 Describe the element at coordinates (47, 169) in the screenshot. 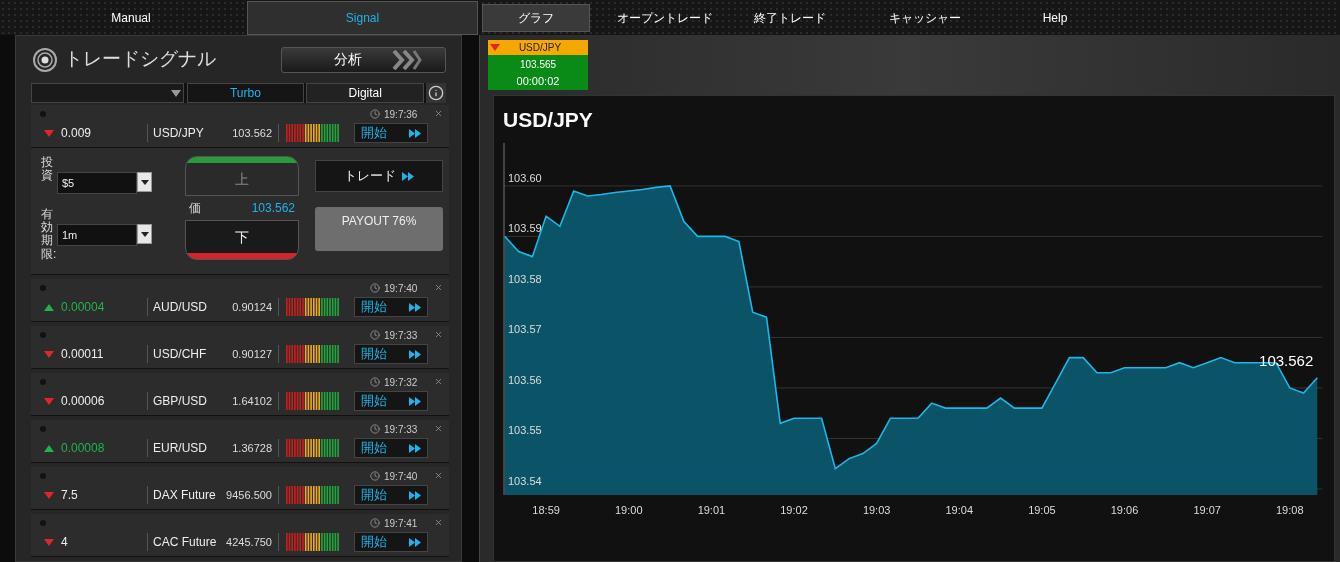

I see `investment-label: 投資` at that location.